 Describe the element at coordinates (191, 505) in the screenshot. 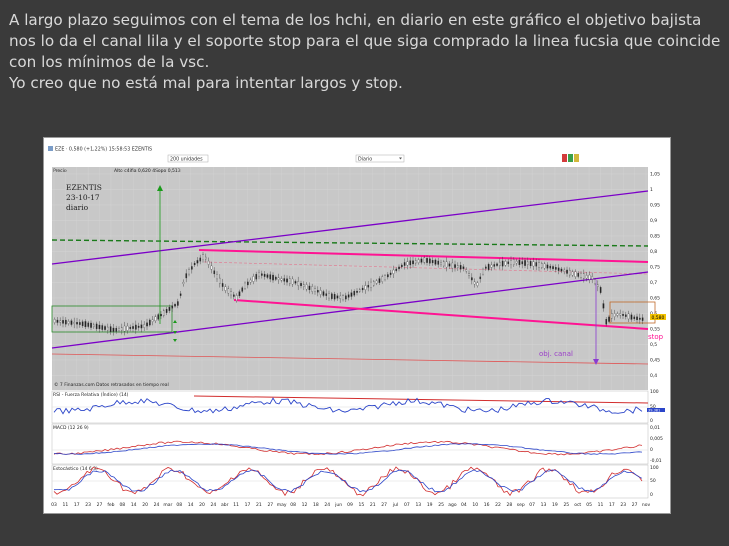

I see `date-axis-tick: 14` at that location.